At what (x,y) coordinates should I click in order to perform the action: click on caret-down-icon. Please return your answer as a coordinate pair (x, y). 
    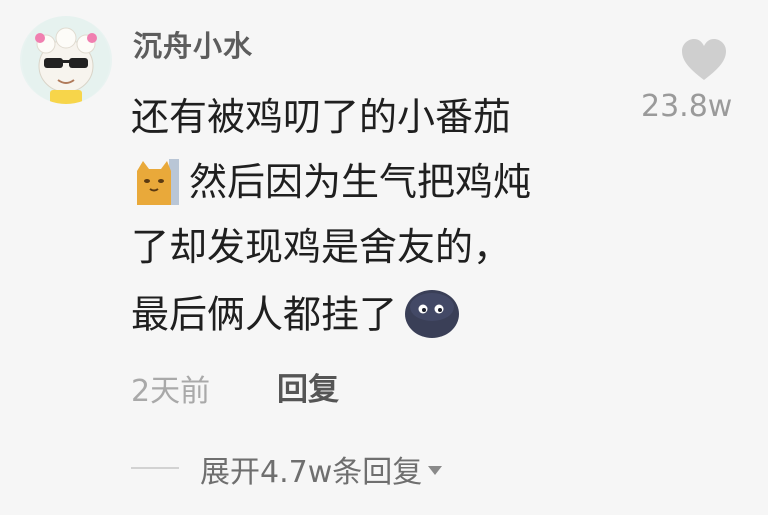
    Looking at the image, I should click on (435, 470).